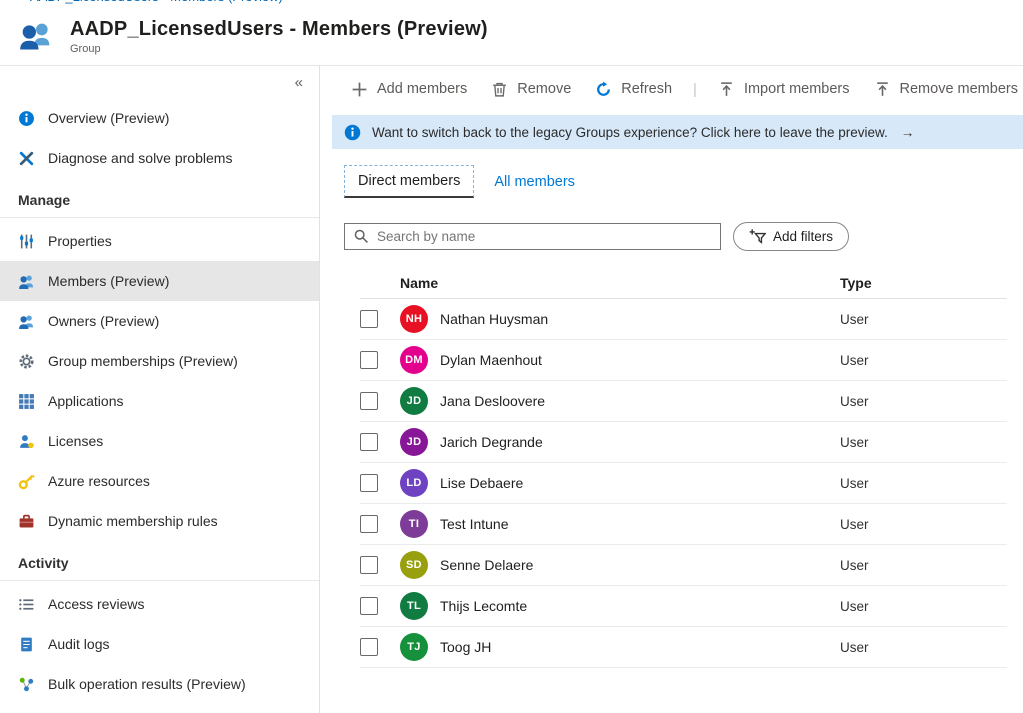  What do you see at coordinates (640, 483) in the screenshot?
I see `member-name: Lise Debaere` at bounding box center [640, 483].